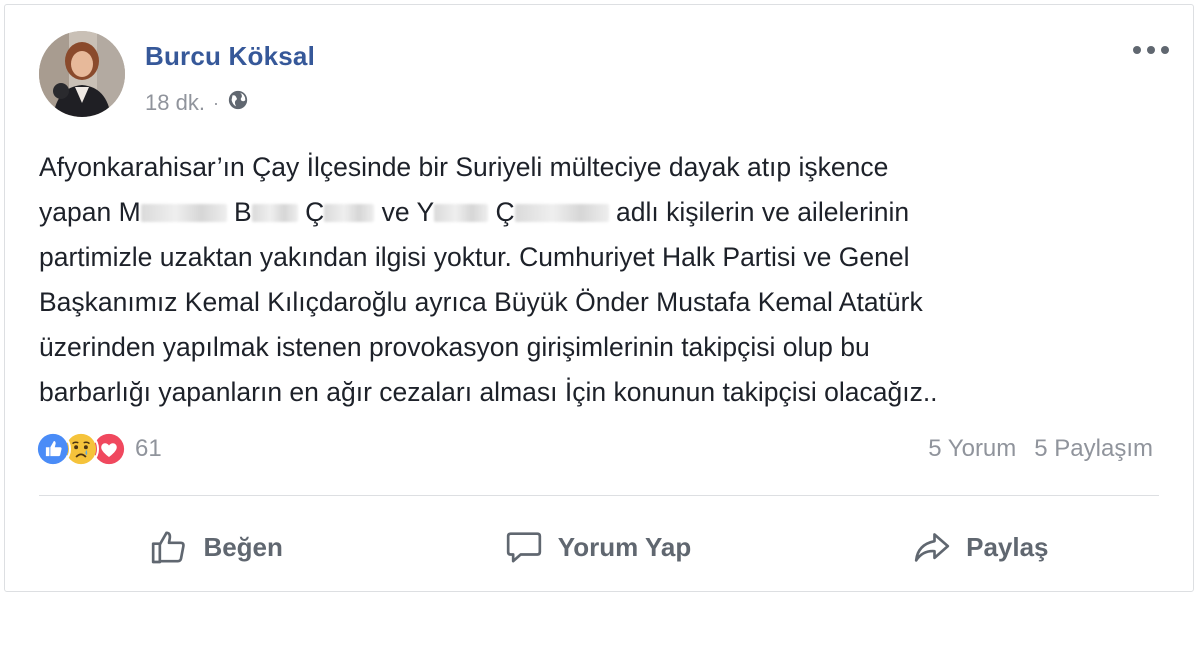  I want to click on comments-count-link: 5 Yorum, so click(972, 449).